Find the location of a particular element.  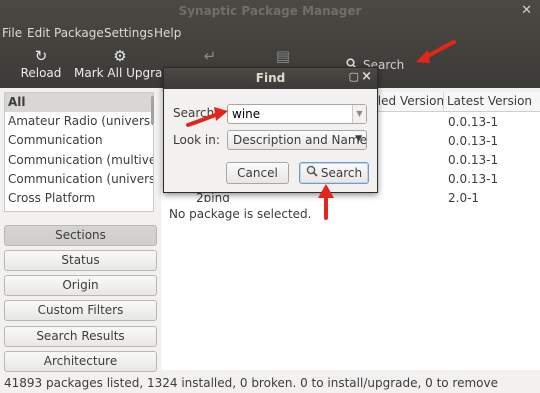

find-dialog-title: Find is located at coordinates (270, 78).